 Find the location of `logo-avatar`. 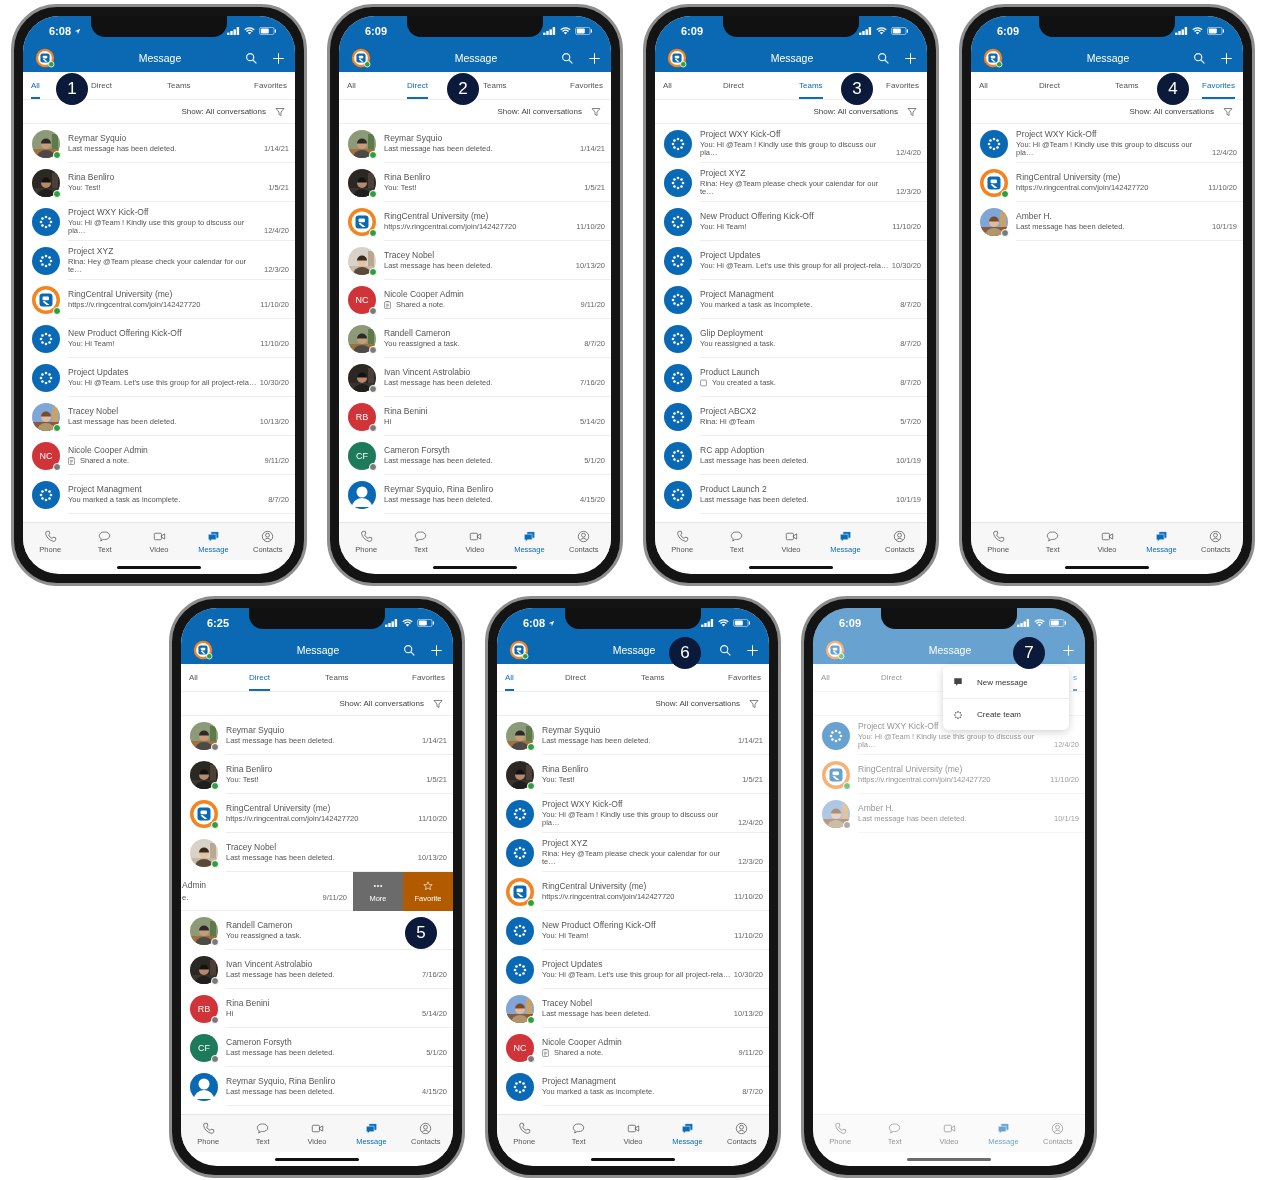

logo-avatar is located at coordinates (836, 774).